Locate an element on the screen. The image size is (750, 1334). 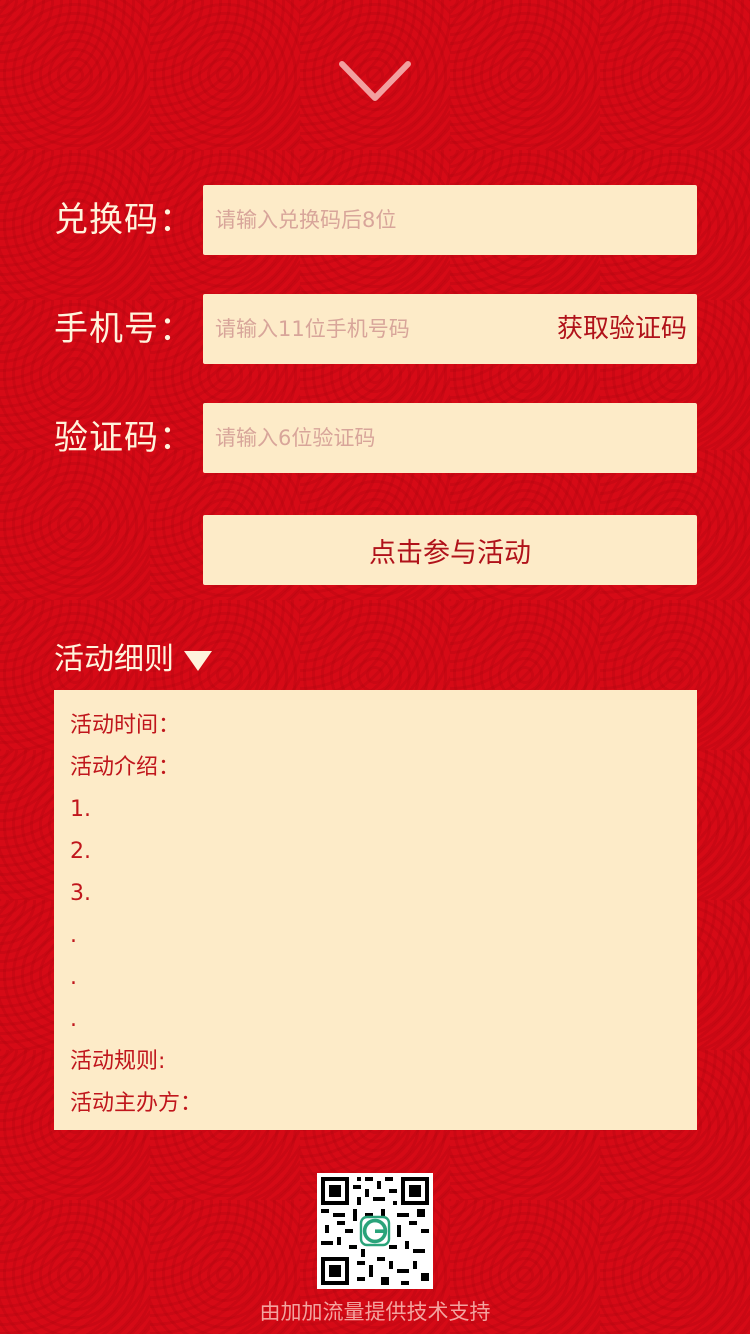
join-activity-button: 点击参与活动 is located at coordinates (450, 550).